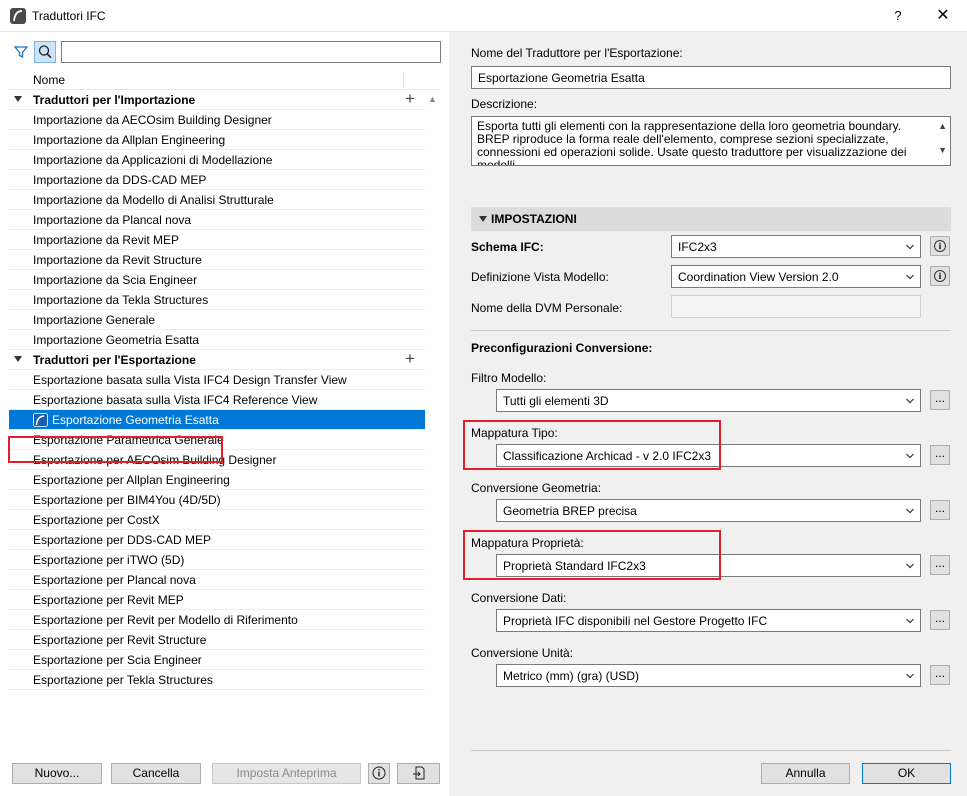  Describe the element at coordinates (114, 100) in the screenshot. I see `group-label: Traduttori per l'Importazione` at that location.